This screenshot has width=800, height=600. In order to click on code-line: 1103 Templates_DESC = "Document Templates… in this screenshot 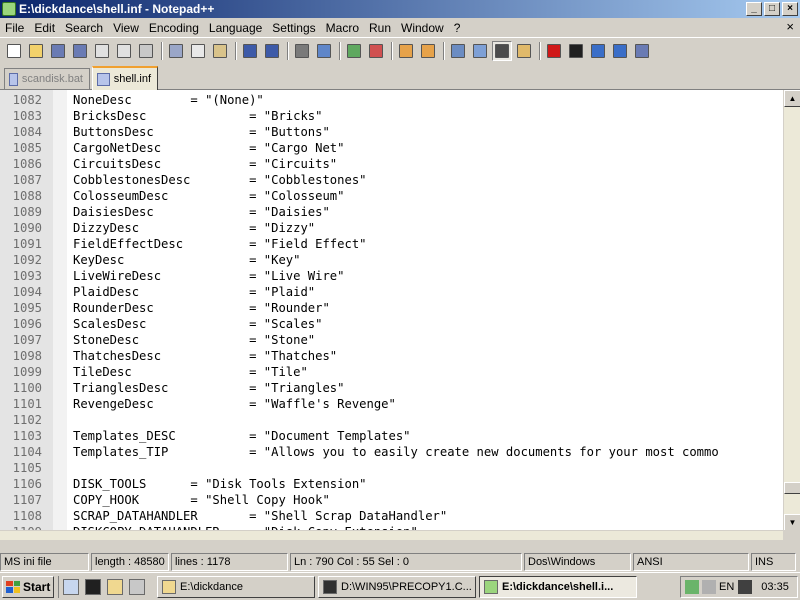, I will do `click(389, 436)`.